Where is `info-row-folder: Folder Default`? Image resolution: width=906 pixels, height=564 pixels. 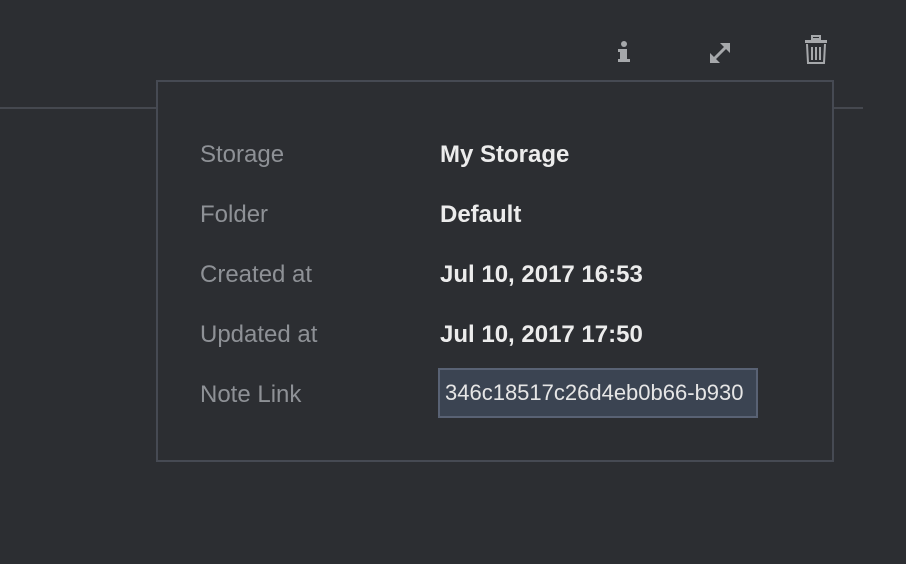
info-row-folder: Folder Default is located at coordinates (510, 215).